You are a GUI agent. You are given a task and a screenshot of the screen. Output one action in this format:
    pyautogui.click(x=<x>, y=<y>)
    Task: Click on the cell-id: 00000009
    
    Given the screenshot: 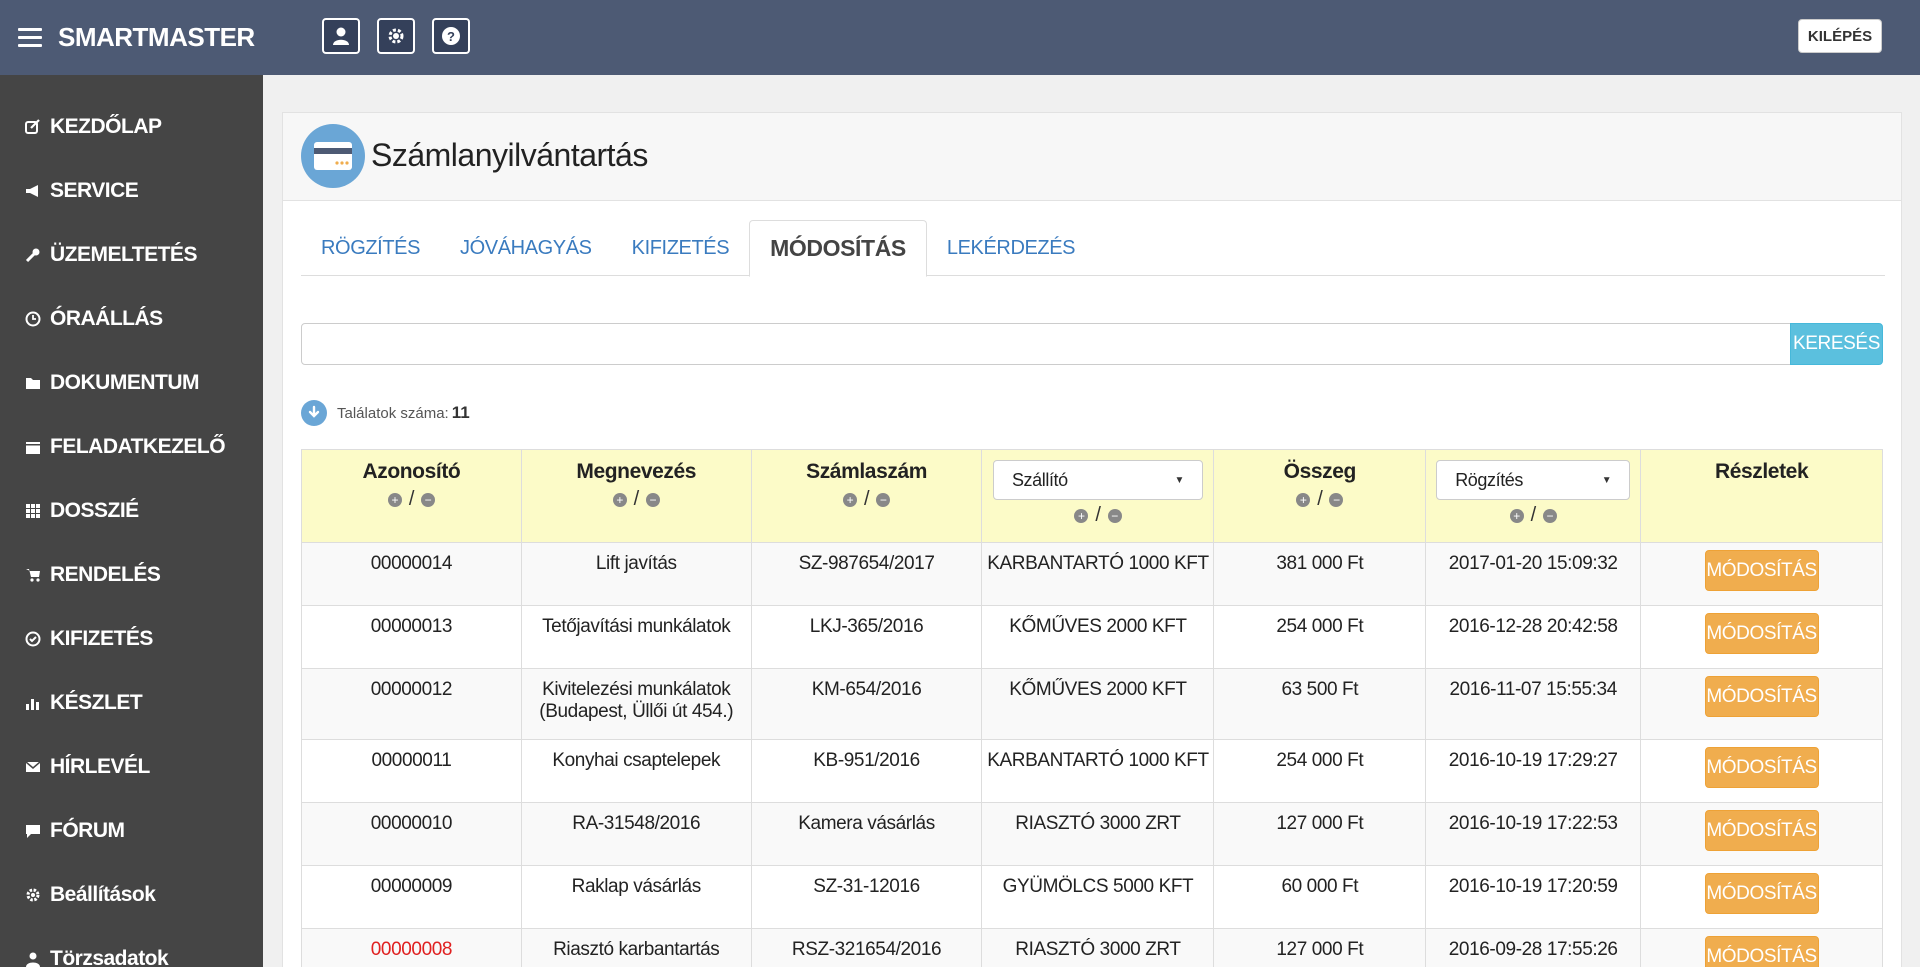 What is the action you would take?
    pyautogui.click(x=411, y=897)
    